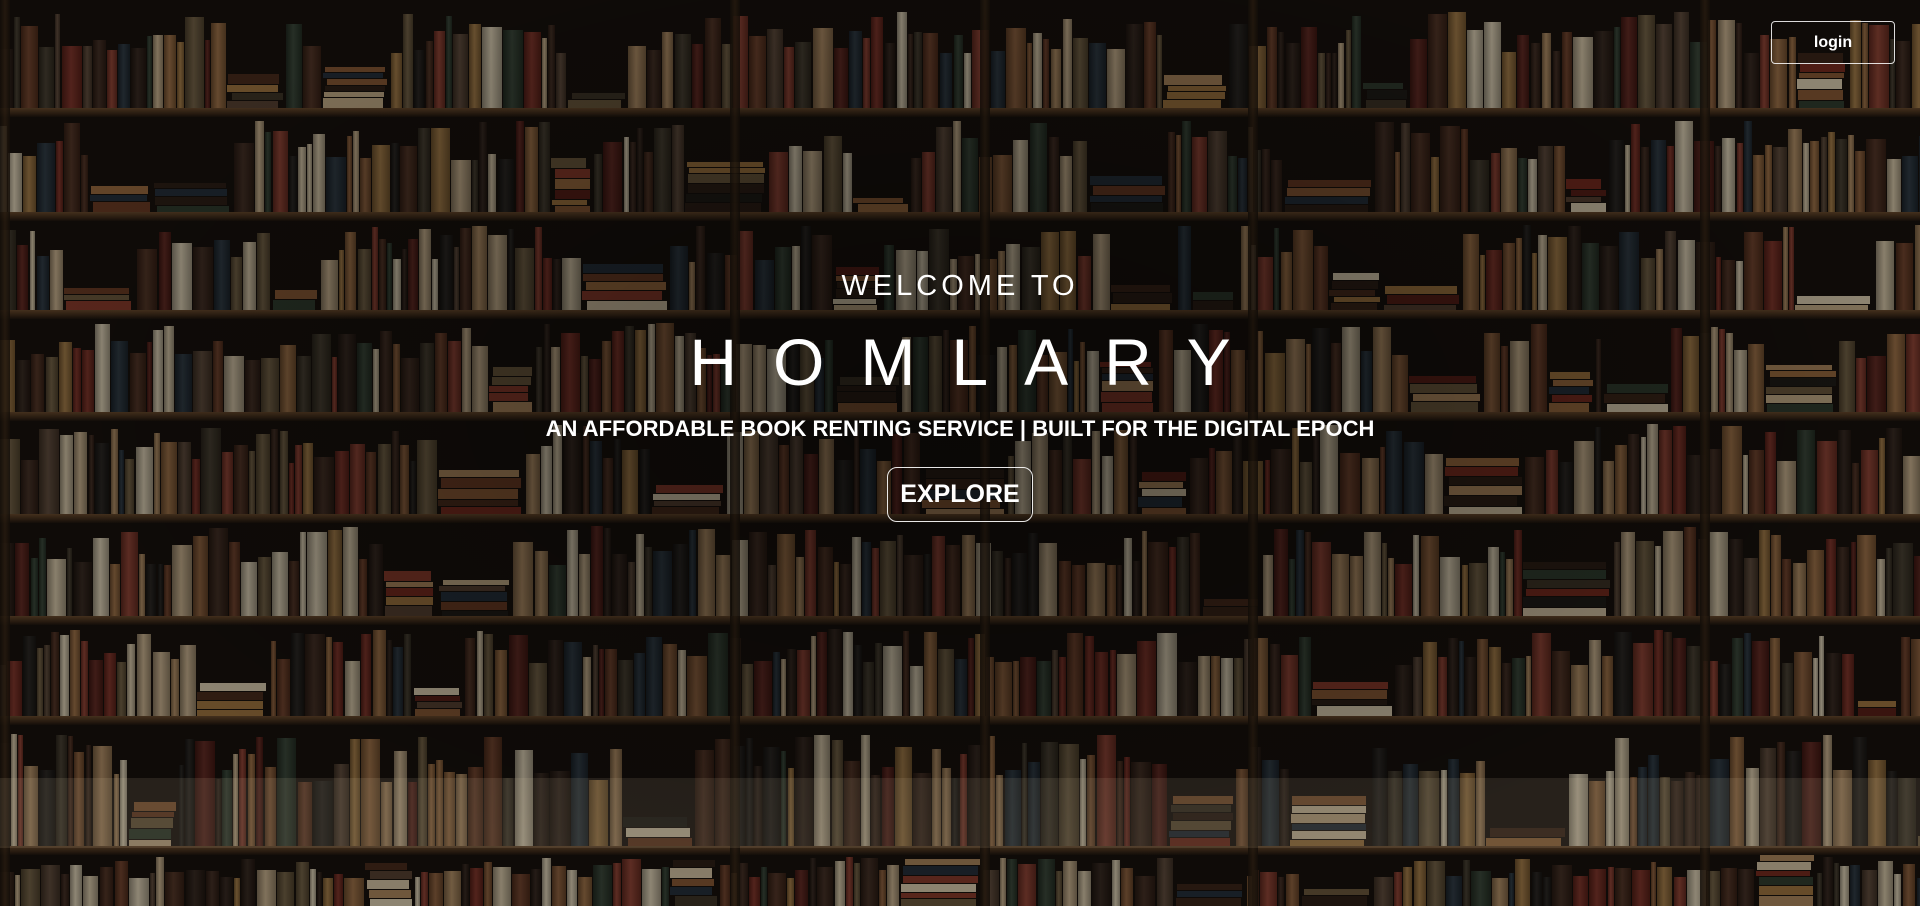 The height and width of the screenshot is (906, 1920). I want to click on explore-button: EXPLORE, so click(960, 494).